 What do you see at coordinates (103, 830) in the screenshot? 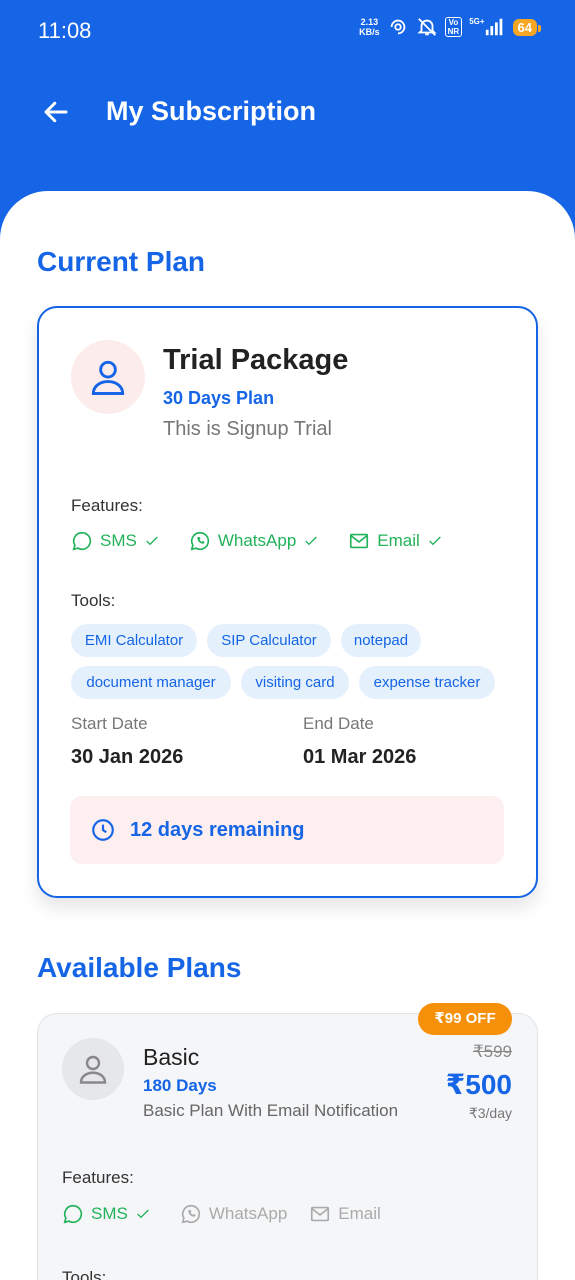
I see `clock-icon` at bounding box center [103, 830].